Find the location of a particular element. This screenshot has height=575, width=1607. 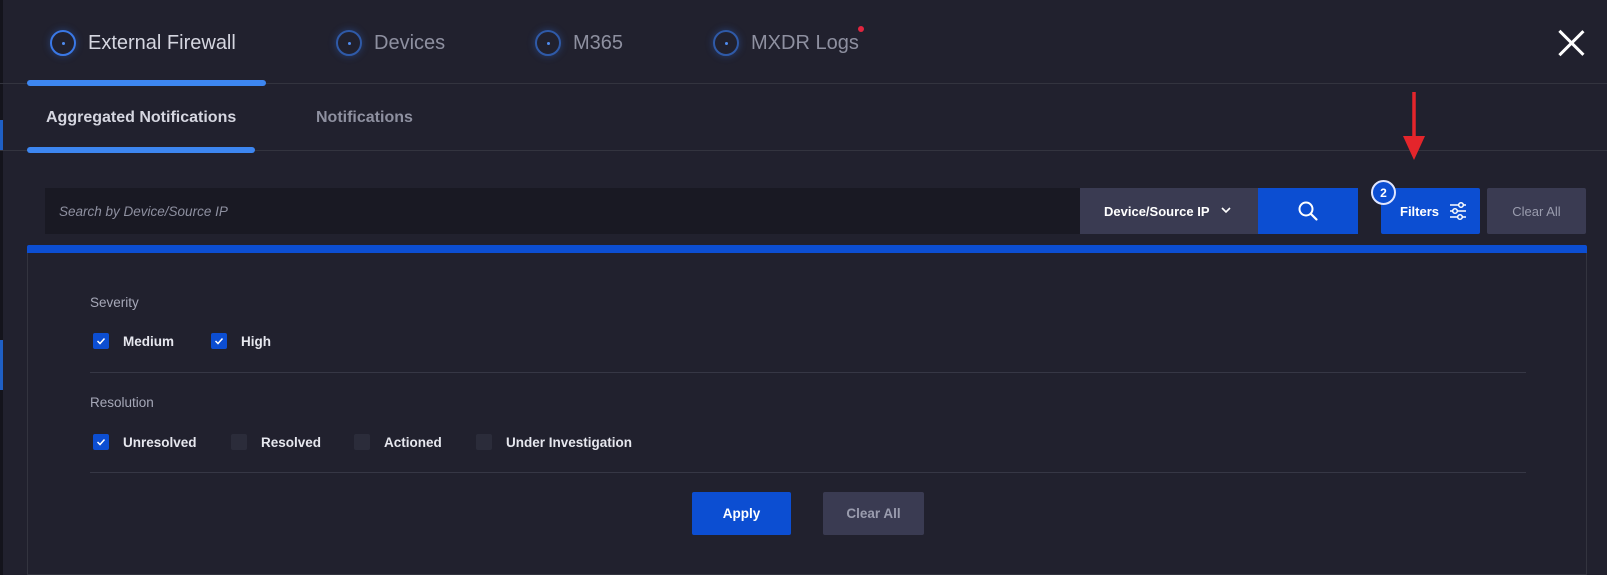

notification-dot is located at coordinates (861, 29).